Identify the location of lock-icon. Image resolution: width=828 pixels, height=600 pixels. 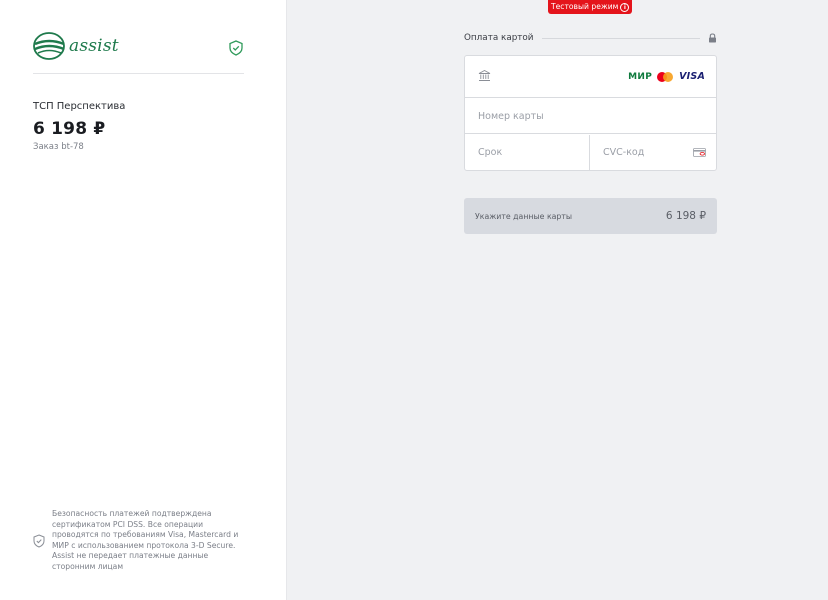
(712, 38).